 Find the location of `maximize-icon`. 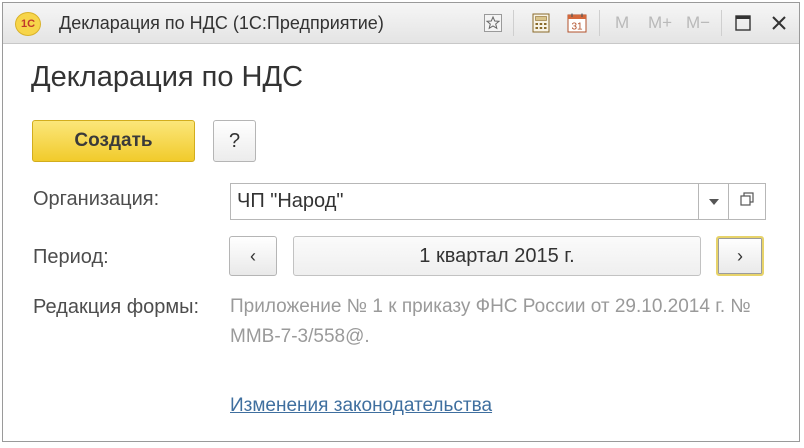

maximize-icon is located at coordinates (743, 23).